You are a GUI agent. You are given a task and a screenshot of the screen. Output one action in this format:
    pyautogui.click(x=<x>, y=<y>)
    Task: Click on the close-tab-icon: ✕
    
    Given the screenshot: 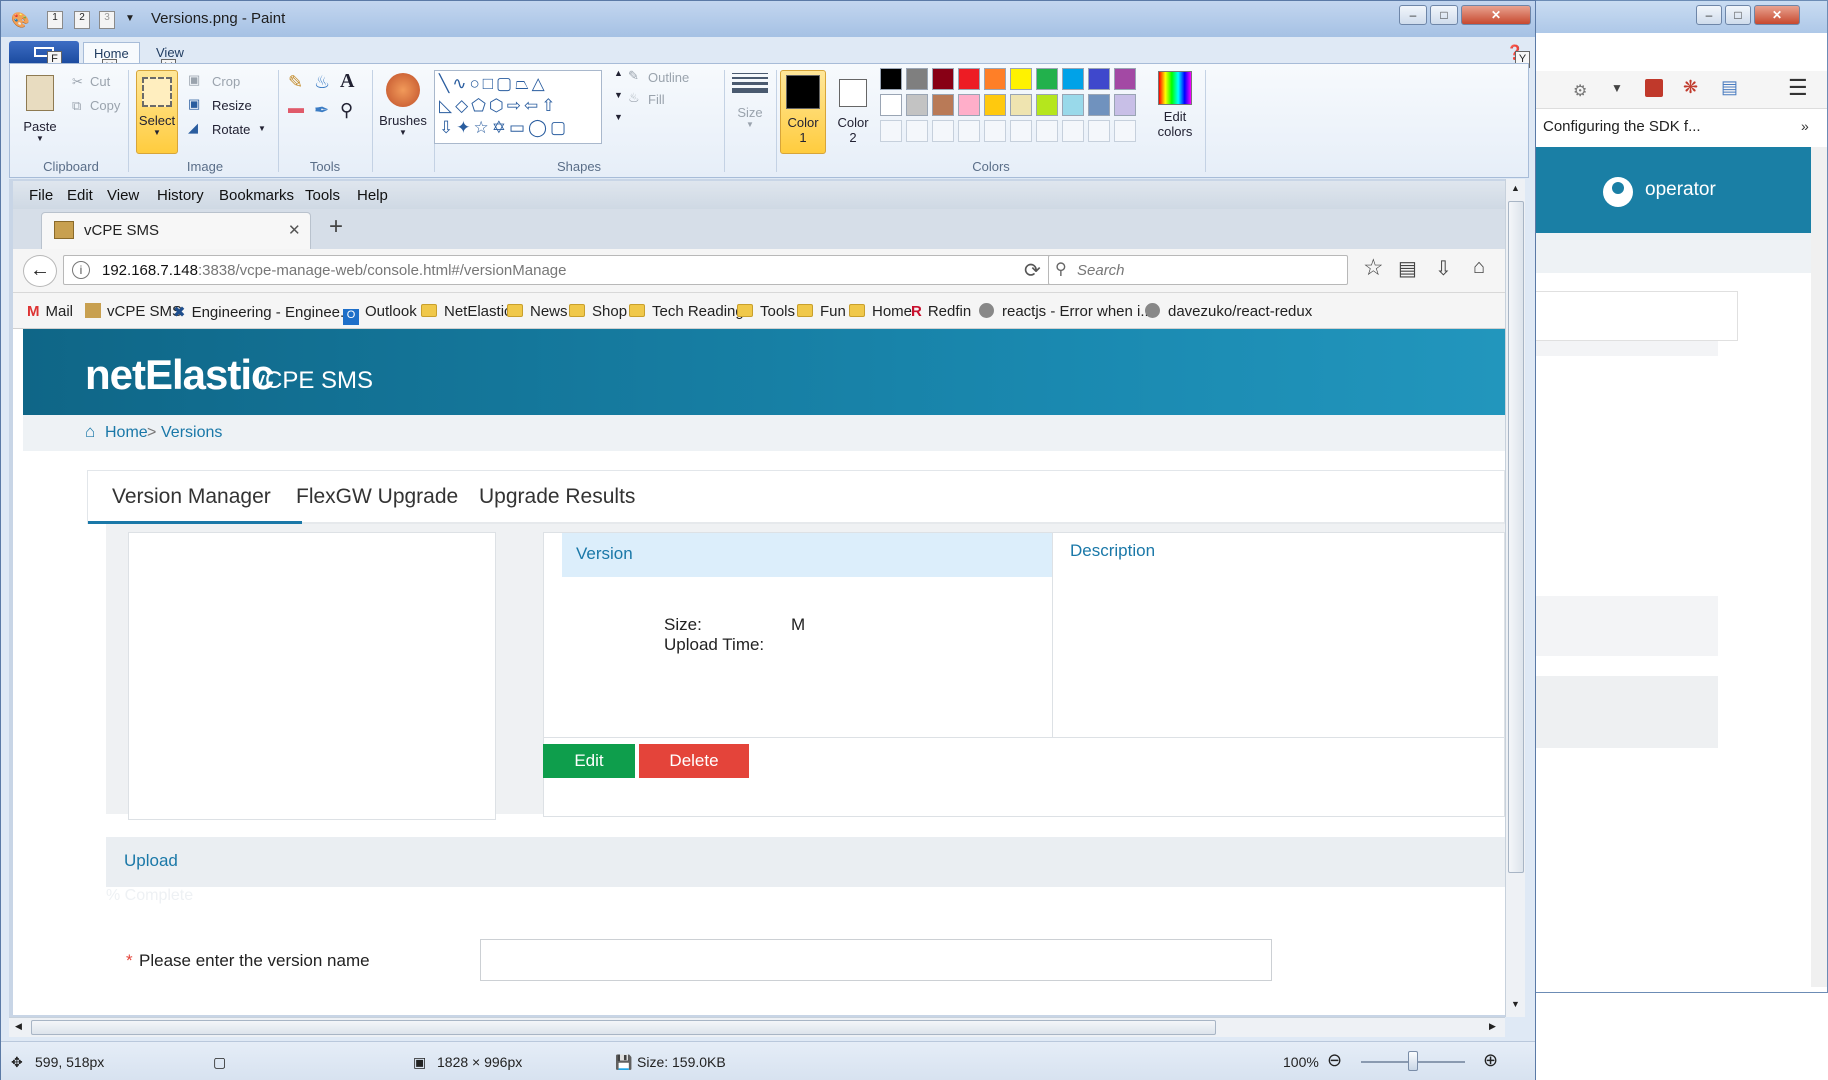 What is the action you would take?
    pyautogui.click(x=294, y=230)
    